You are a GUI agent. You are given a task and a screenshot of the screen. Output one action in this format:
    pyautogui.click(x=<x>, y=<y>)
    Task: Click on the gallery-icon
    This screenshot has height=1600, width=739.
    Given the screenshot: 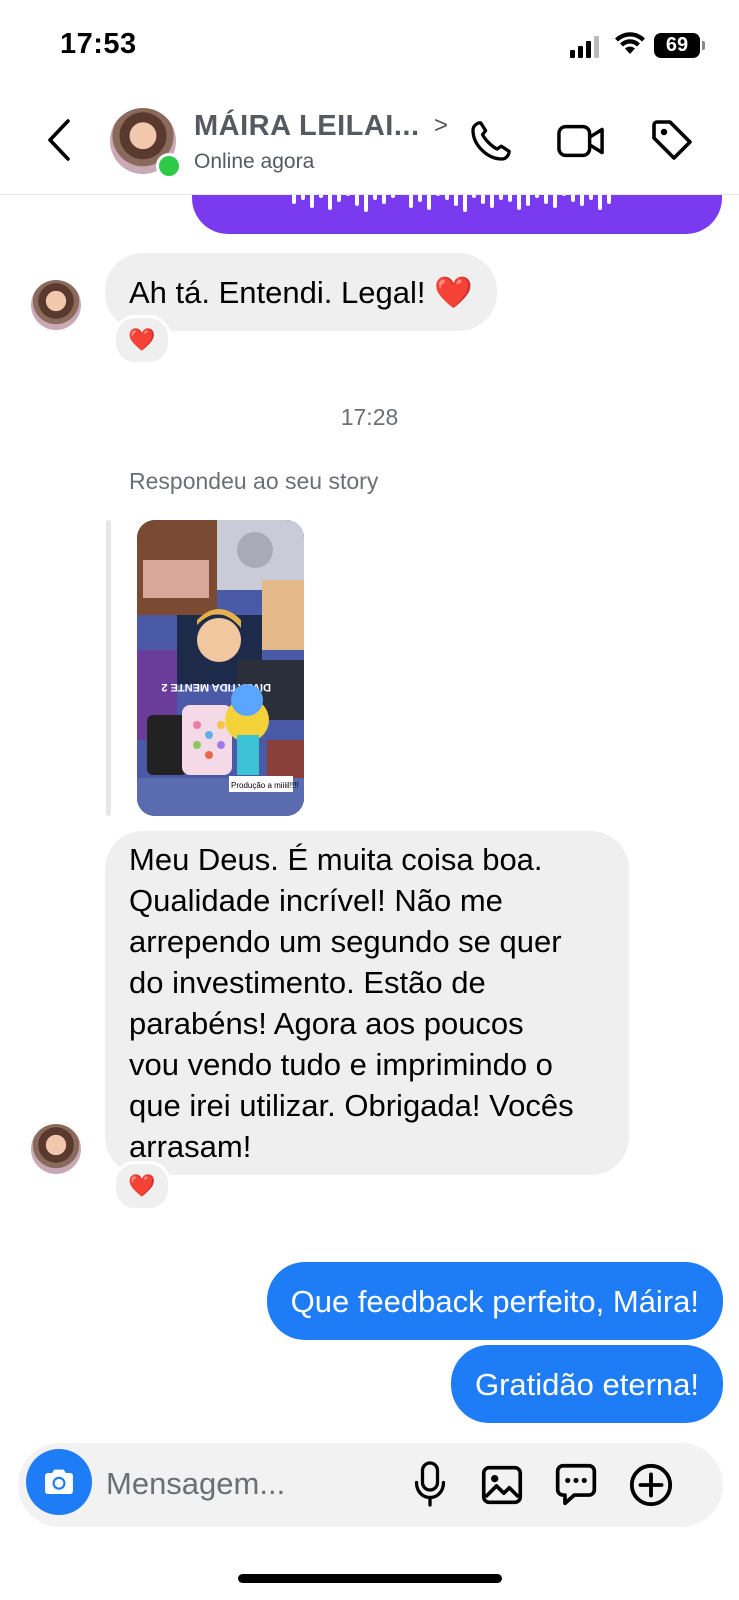 What is the action you would take?
    pyautogui.click(x=502, y=1485)
    